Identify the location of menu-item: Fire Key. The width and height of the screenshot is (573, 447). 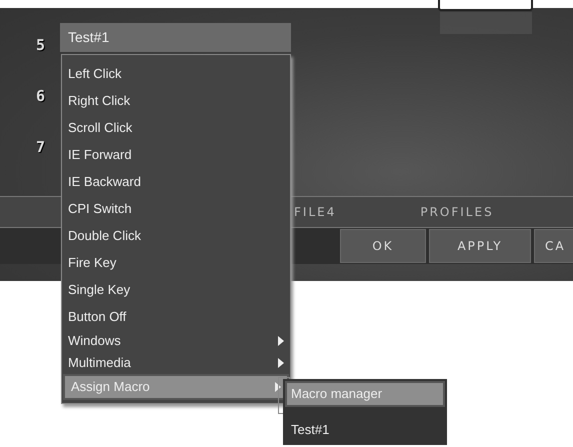
(176, 262).